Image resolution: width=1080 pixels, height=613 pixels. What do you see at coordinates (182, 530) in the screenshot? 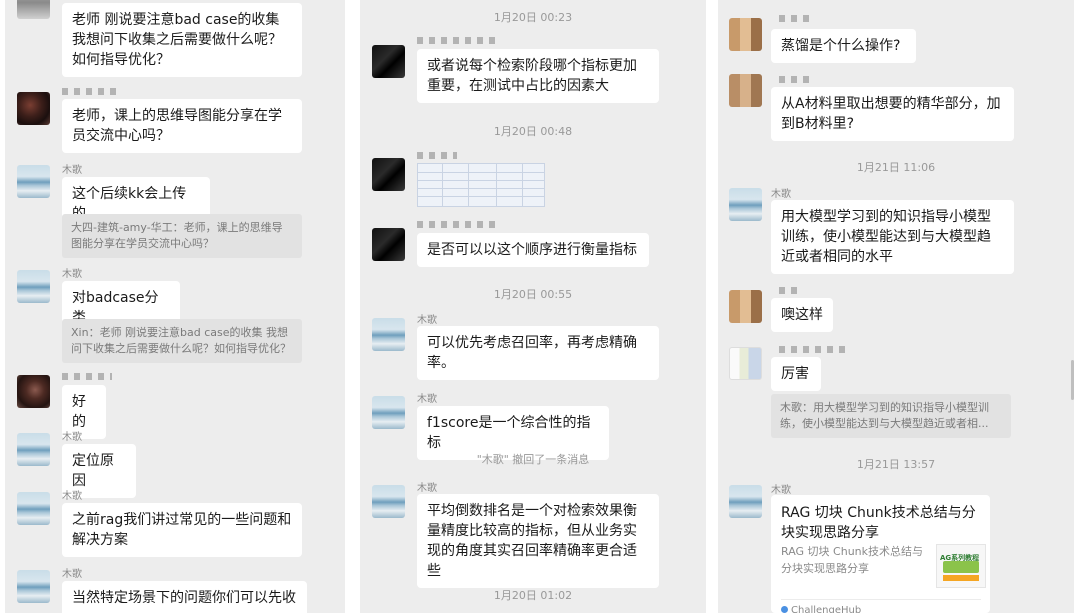
I see `message-bubble: 之前rag我们讲过常见的一些问题和解决方案` at bounding box center [182, 530].